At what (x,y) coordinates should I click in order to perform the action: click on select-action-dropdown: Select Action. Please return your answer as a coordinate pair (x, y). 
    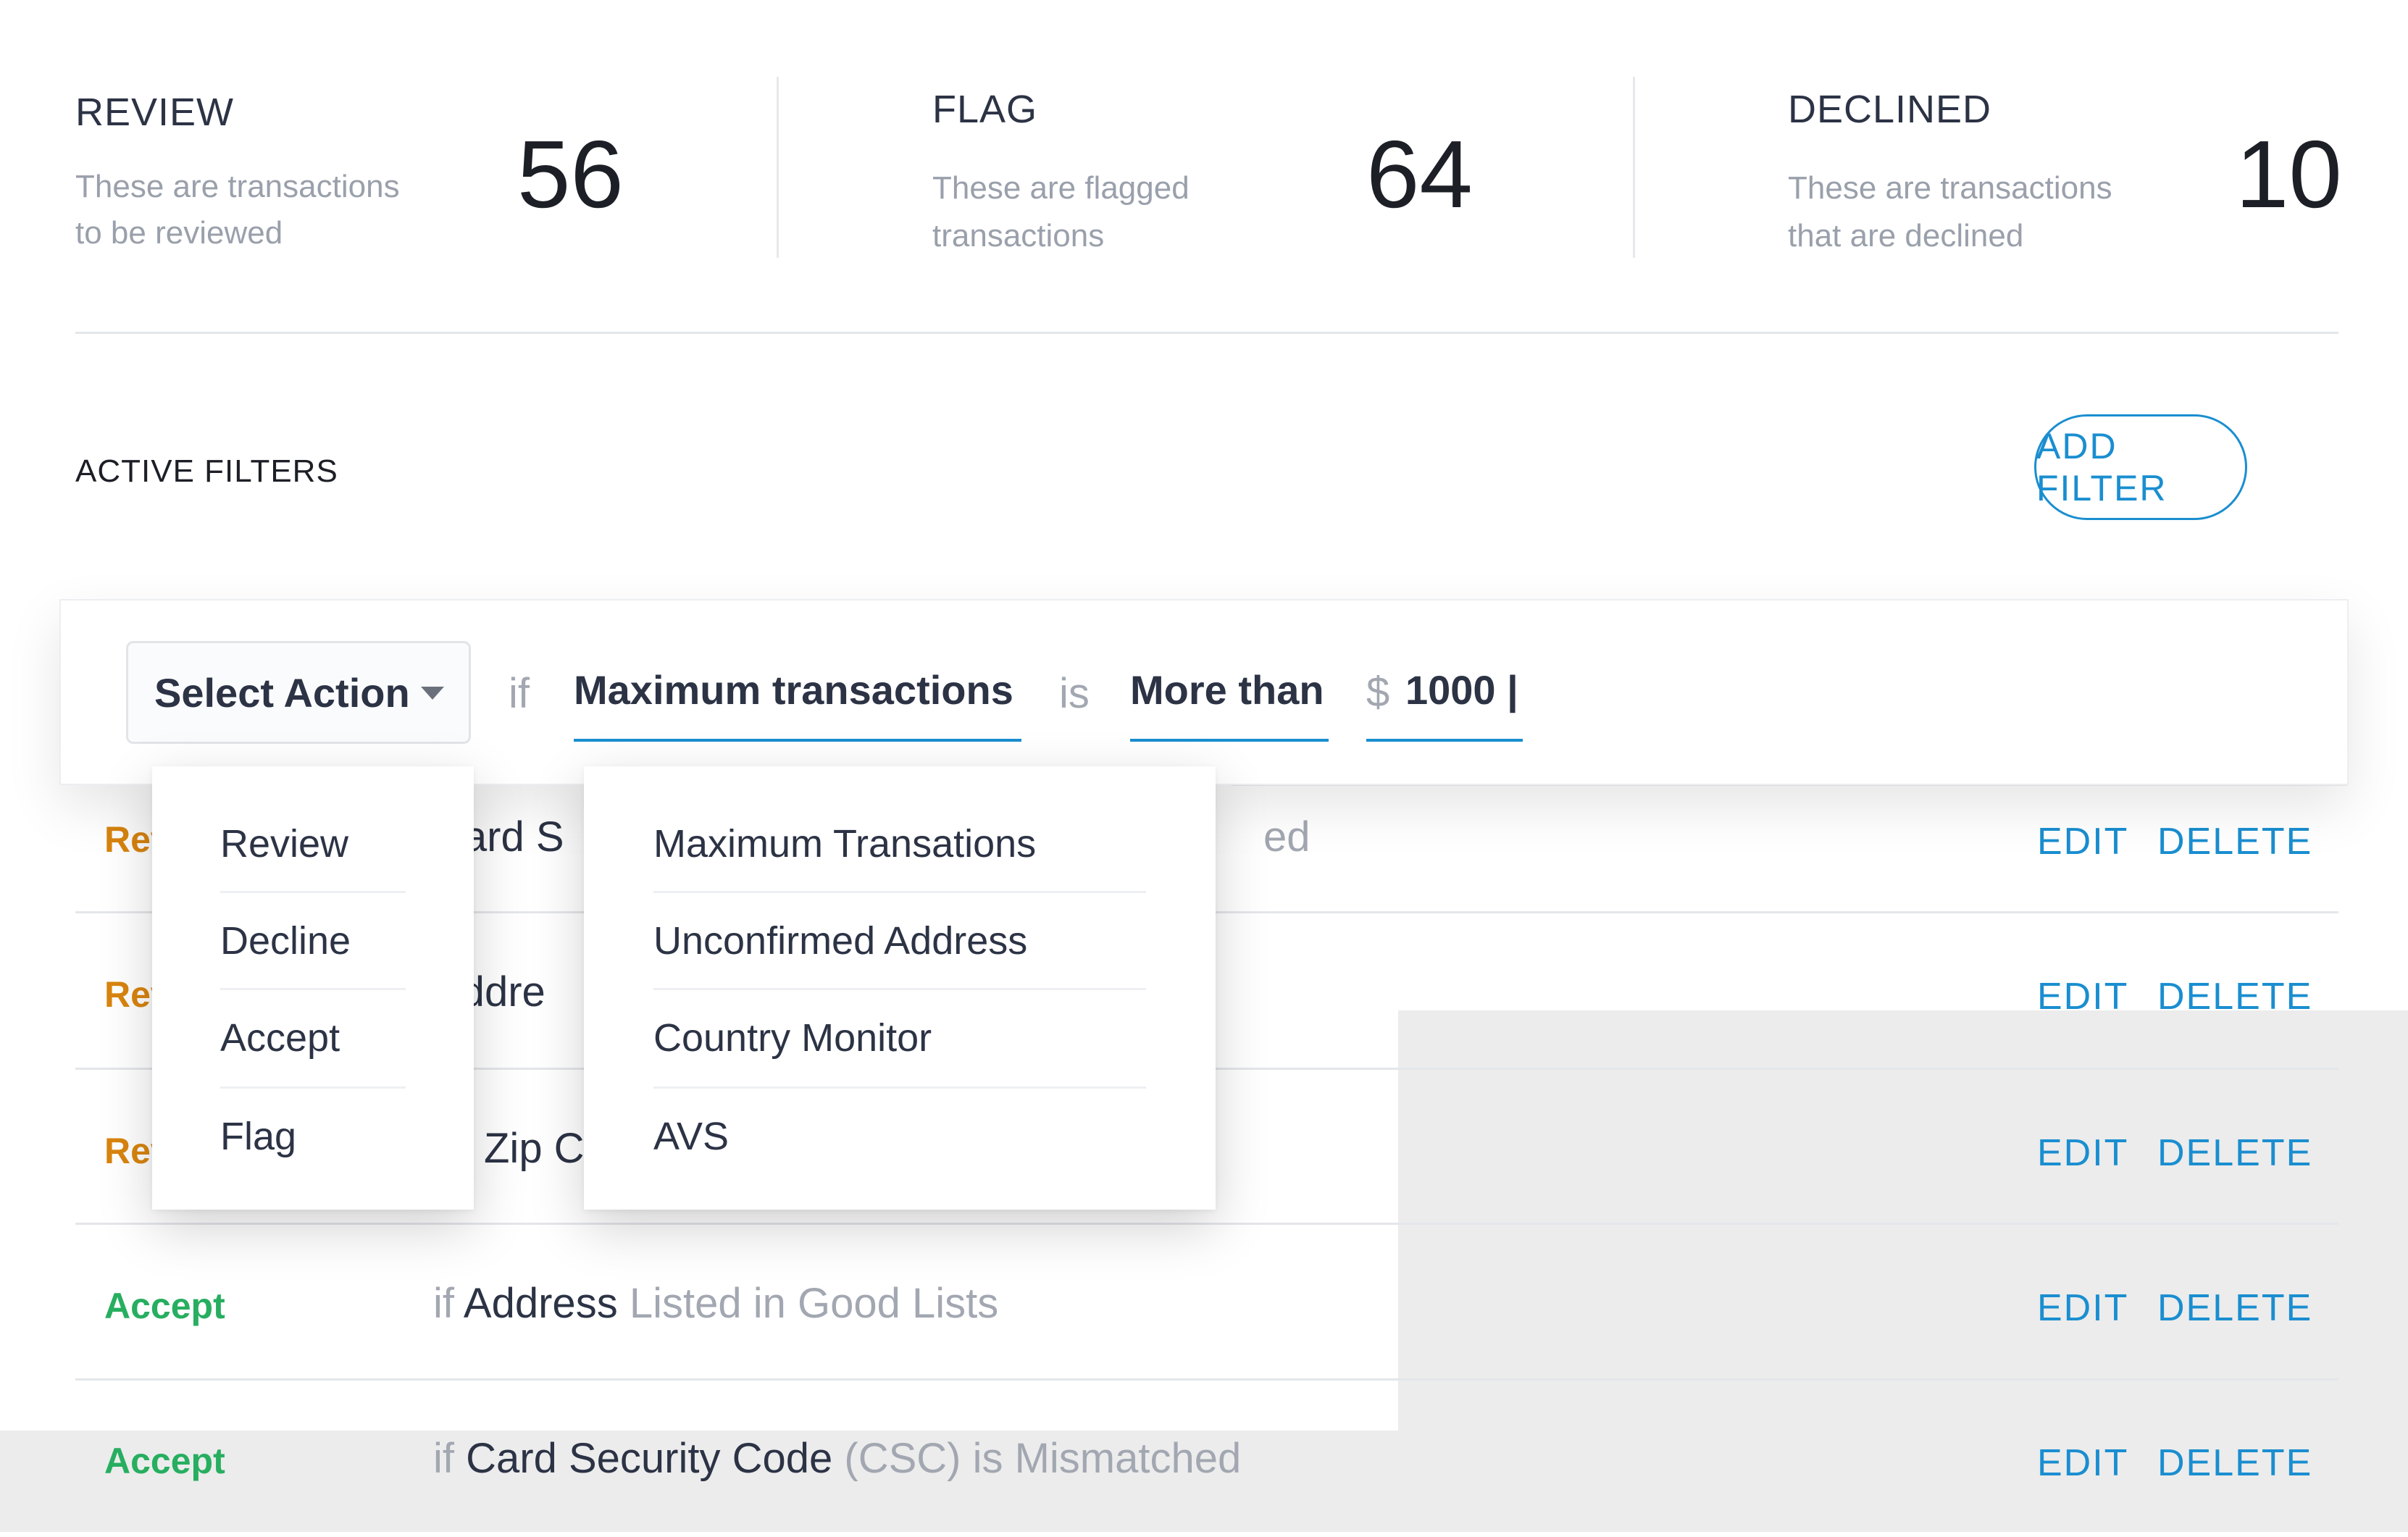
    Looking at the image, I should click on (299, 692).